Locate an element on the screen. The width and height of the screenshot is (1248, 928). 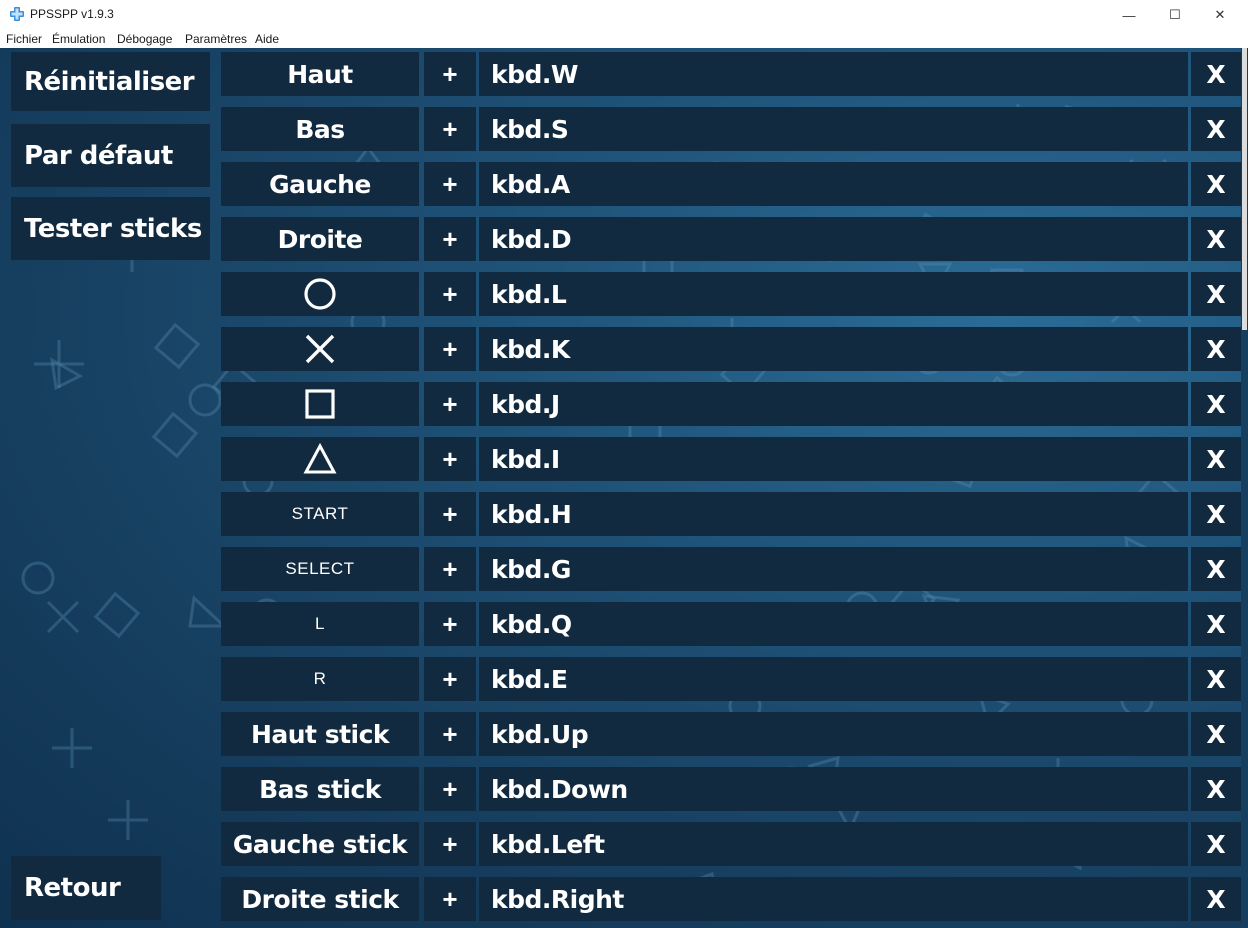
mapped-key-button: kbd.I is located at coordinates (833, 459).